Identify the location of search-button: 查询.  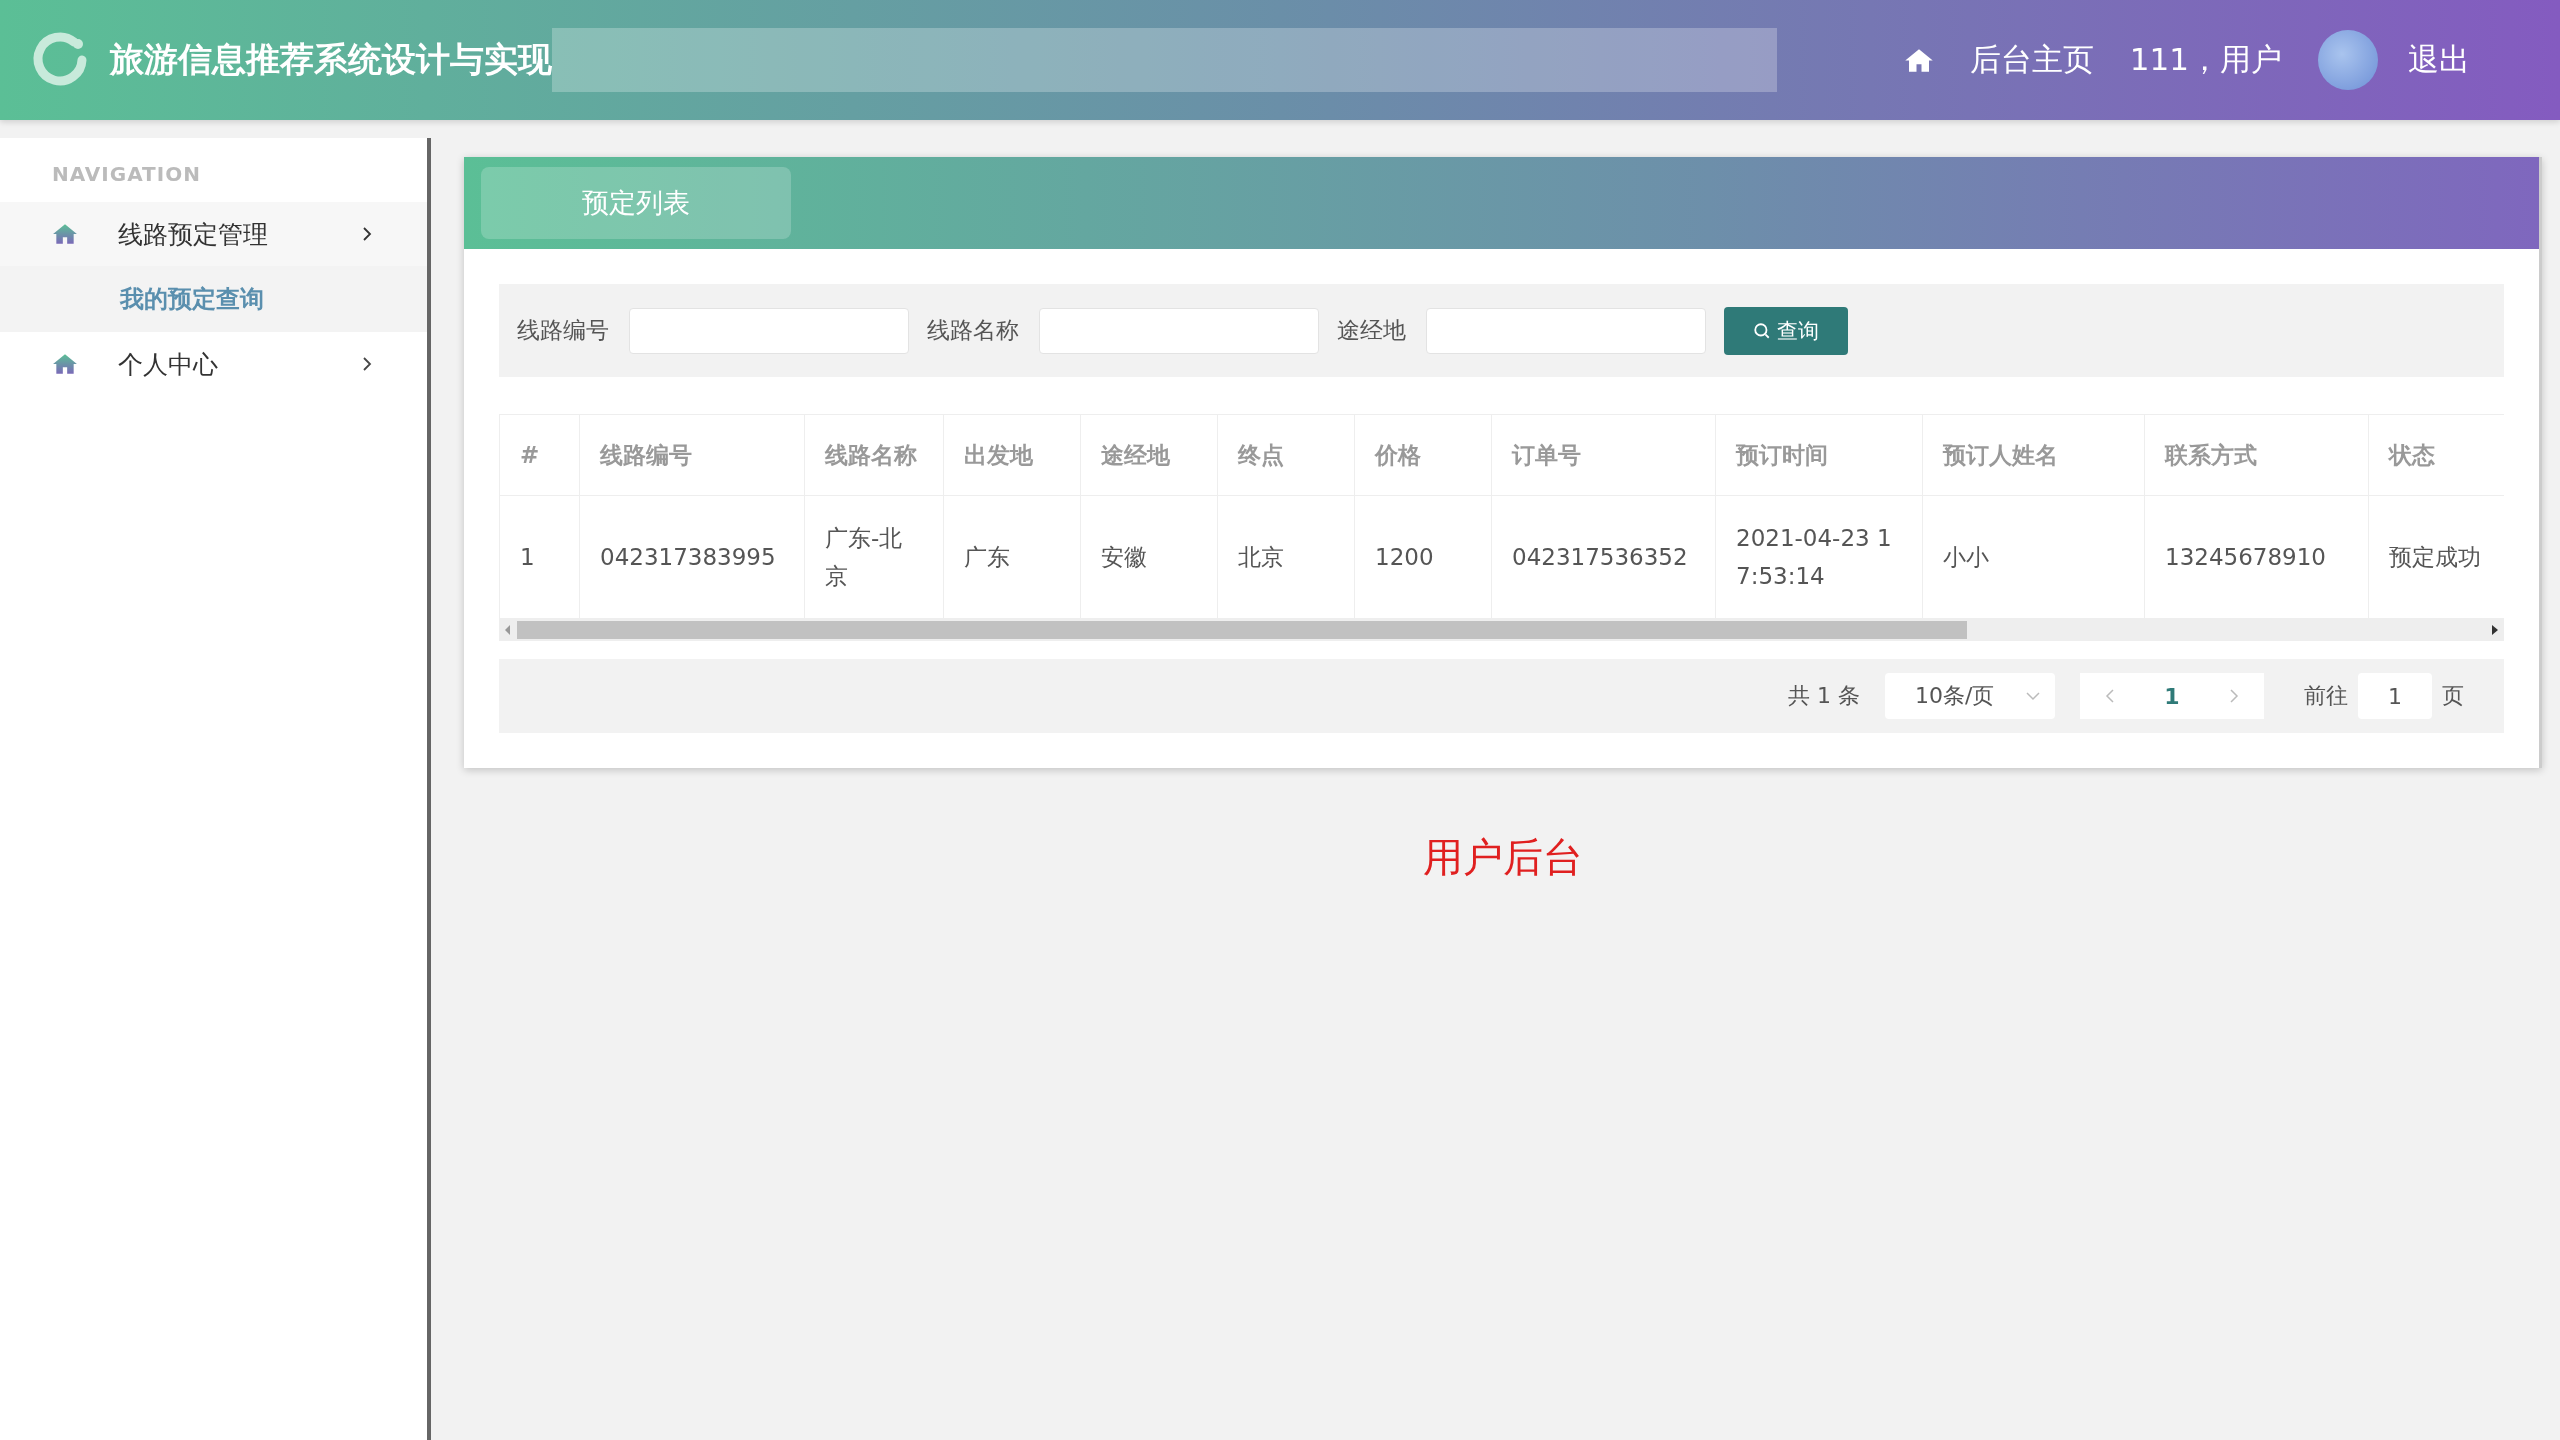
(1786, 330).